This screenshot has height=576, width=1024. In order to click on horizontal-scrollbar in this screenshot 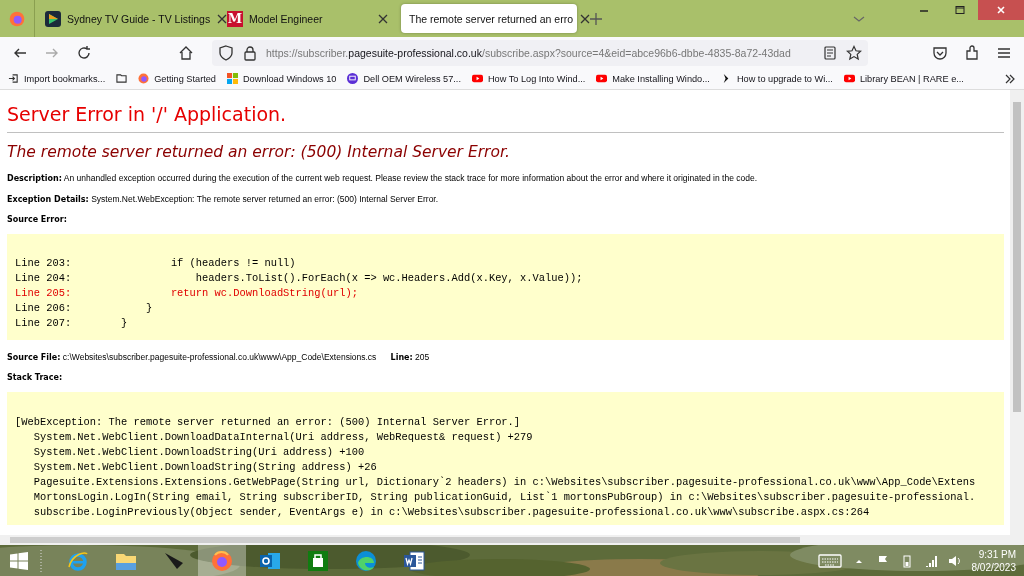, I will do `click(512, 540)`.